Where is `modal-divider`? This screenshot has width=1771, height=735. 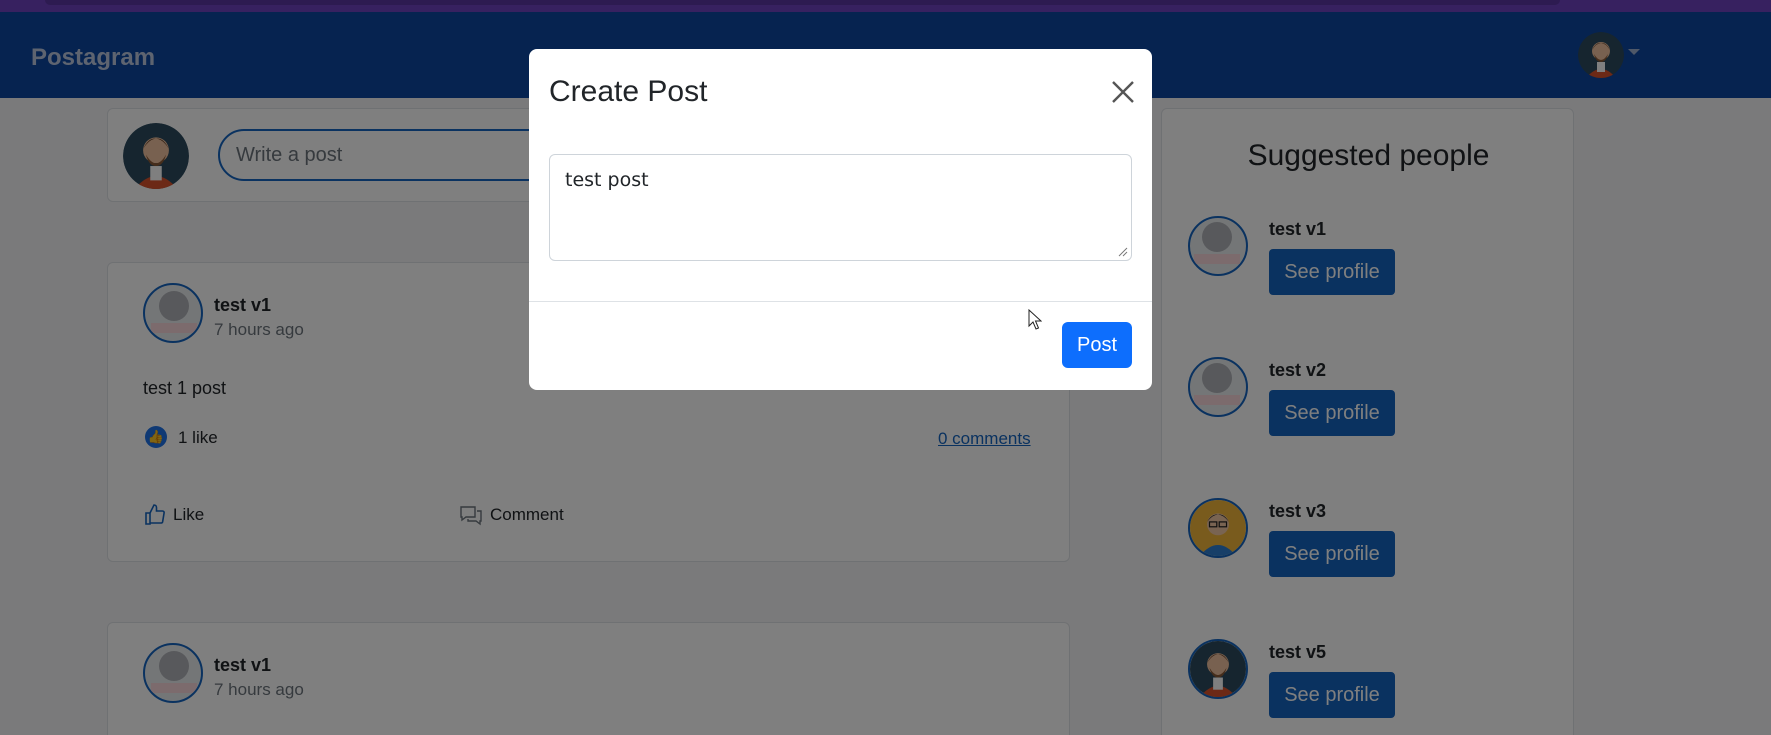 modal-divider is located at coordinates (840, 301).